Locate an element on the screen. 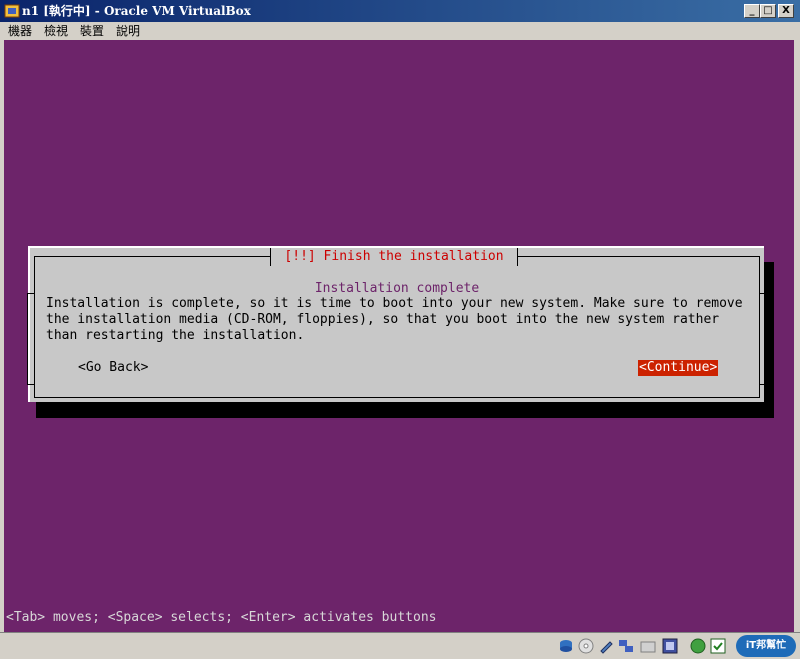 This screenshot has height=659, width=800. dialog-subtitle: Installation complete is located at coordinates (397, 288).